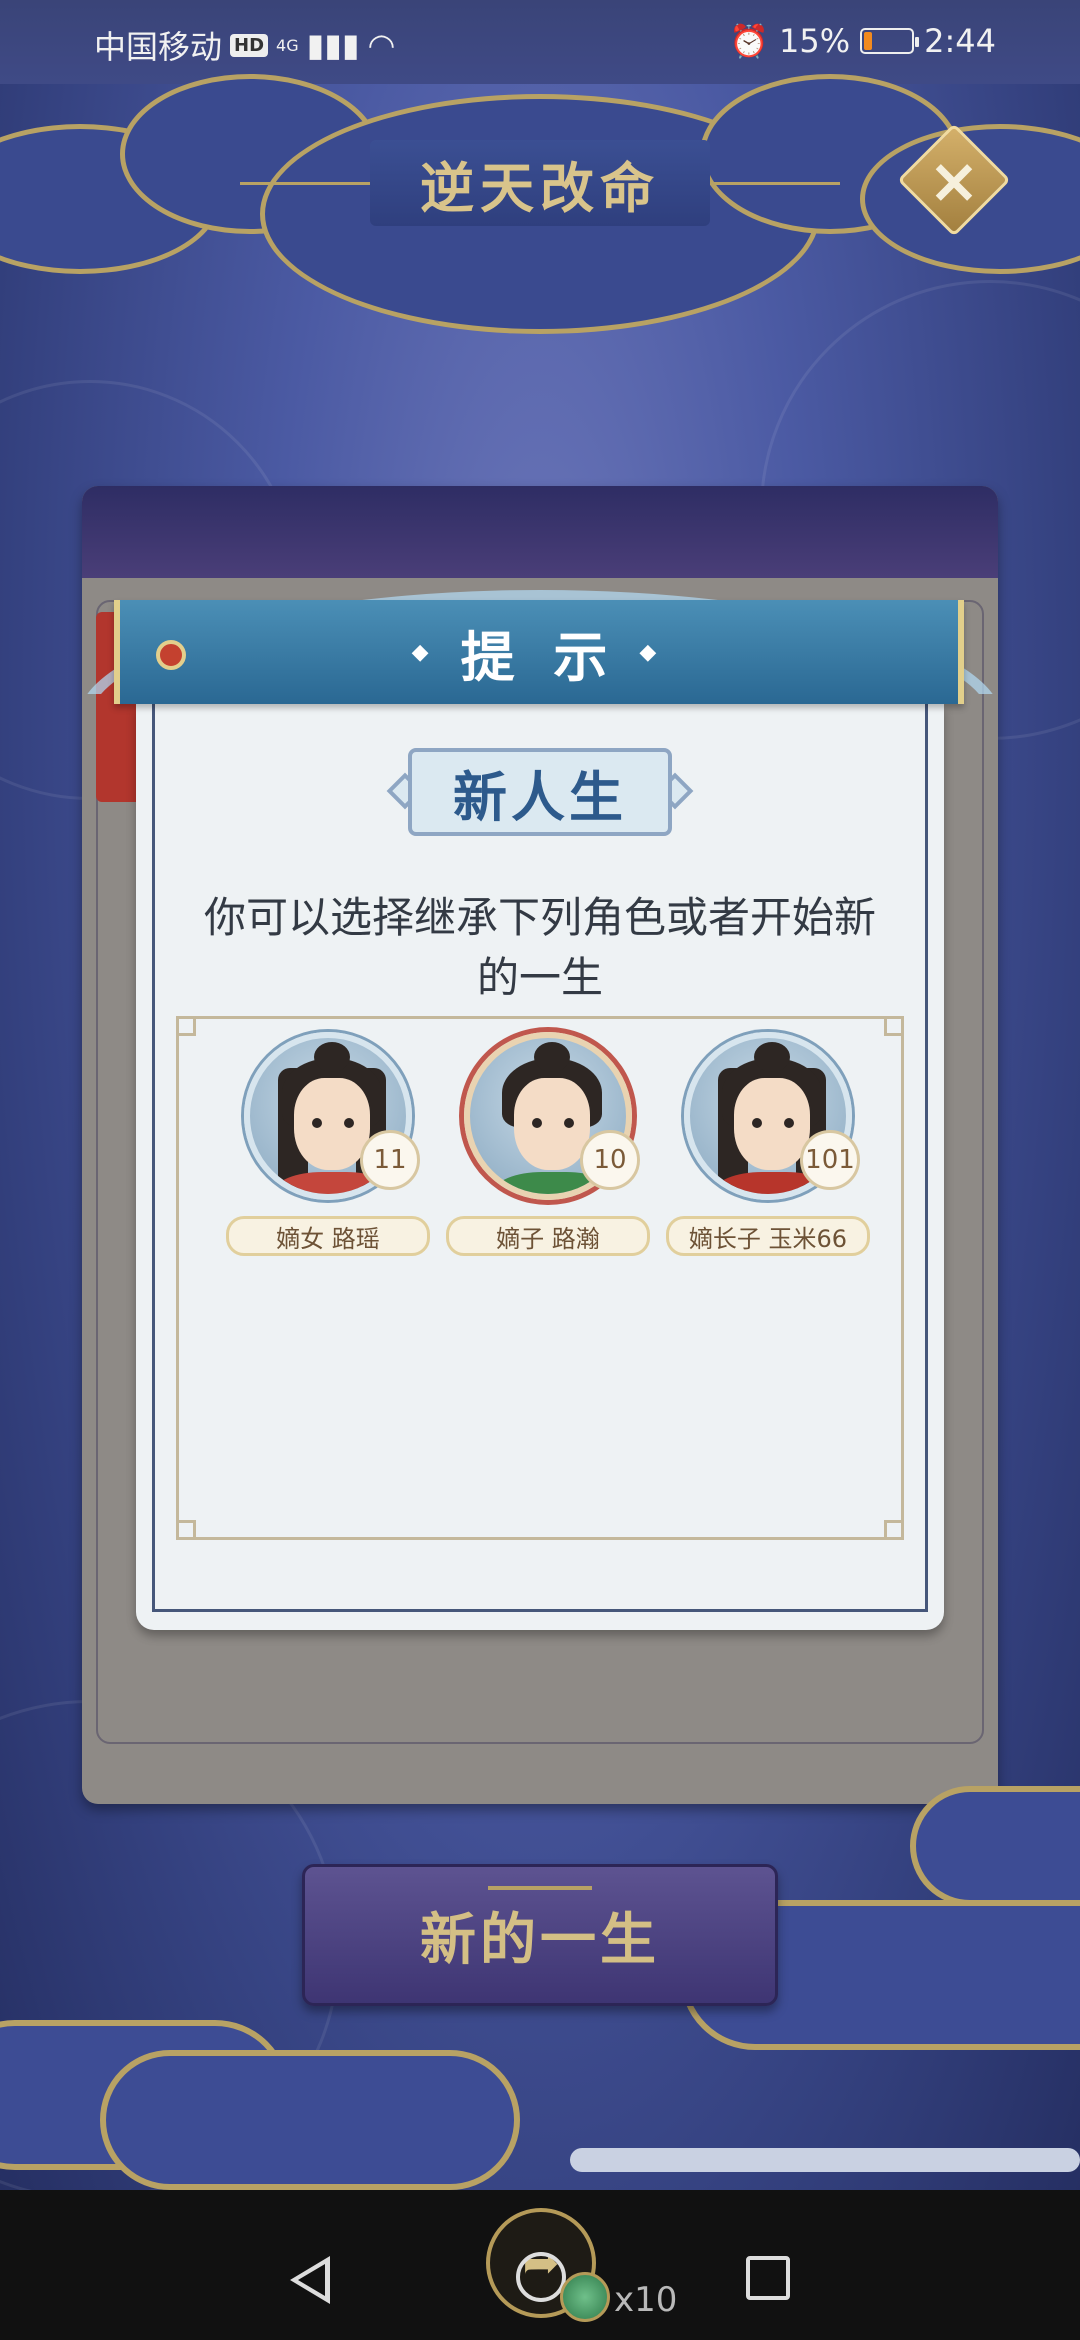 Image resolution: width=1080 pixels, height=2340 pixels. I want to click on signal-icon: ▮▮▮, so click(333, 45).